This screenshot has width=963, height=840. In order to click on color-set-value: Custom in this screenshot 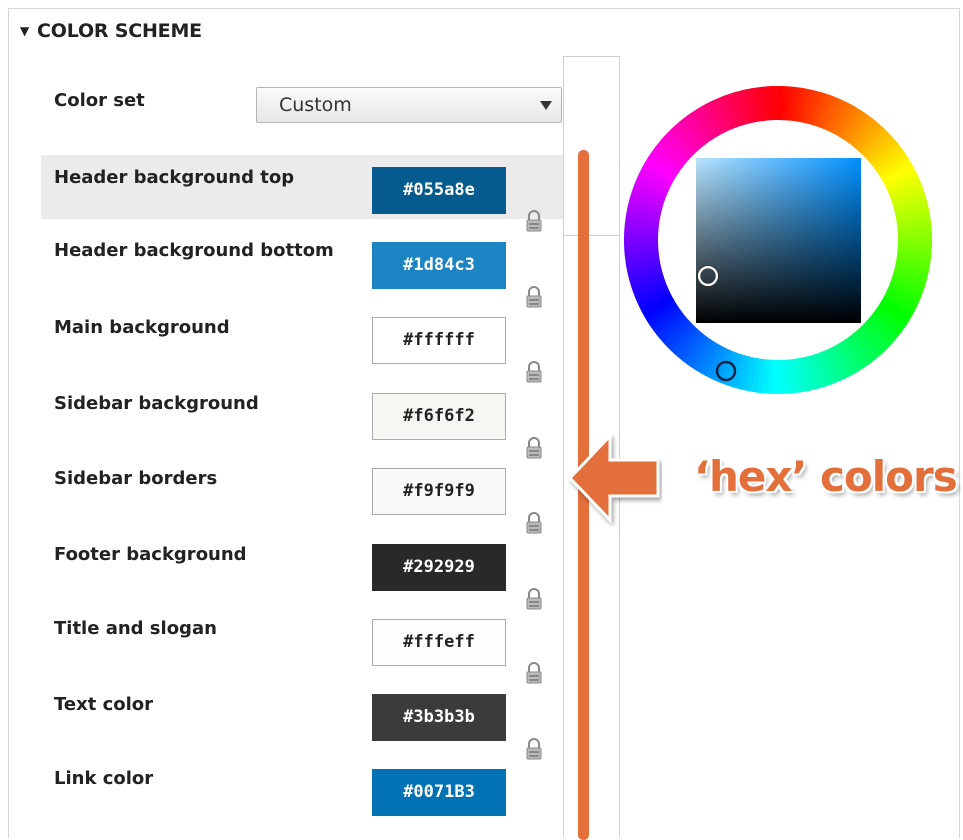, I will do `click(315, 105)`.